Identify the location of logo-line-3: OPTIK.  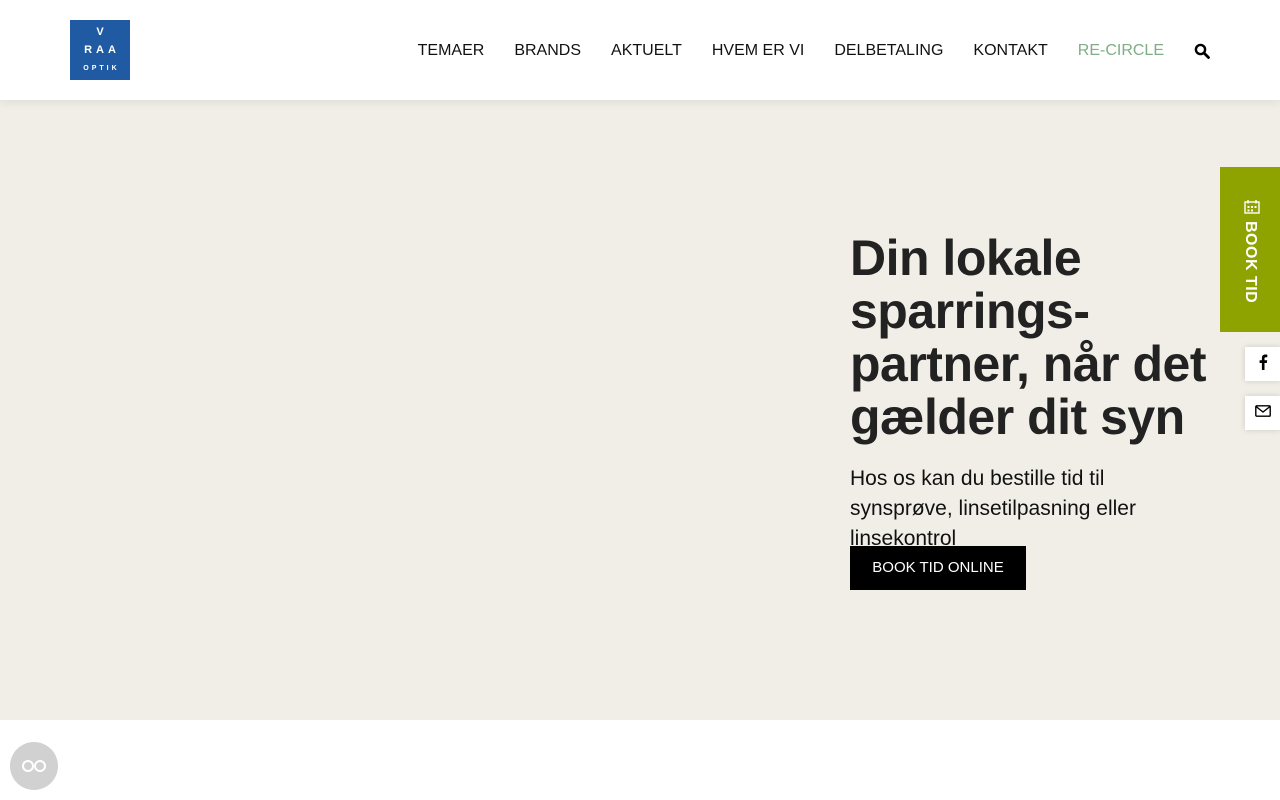
(101, 68).